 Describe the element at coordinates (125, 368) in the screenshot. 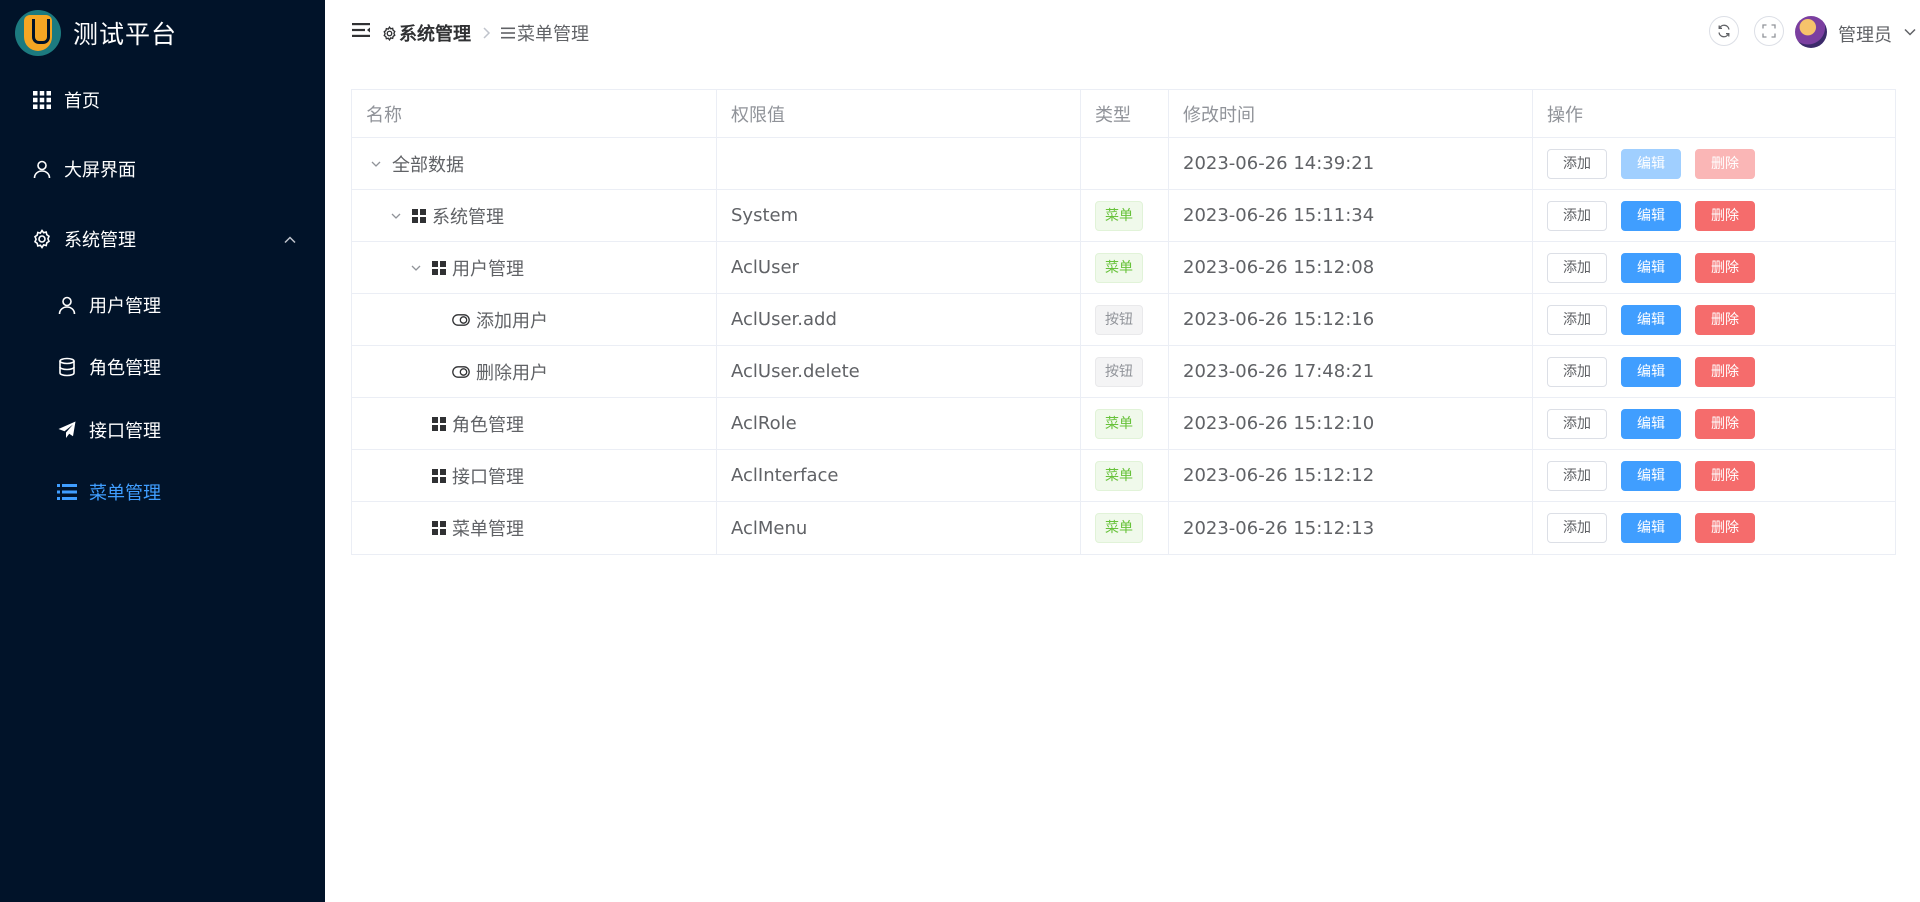

I see `sidebar-item-label: 角色管理` at that location.